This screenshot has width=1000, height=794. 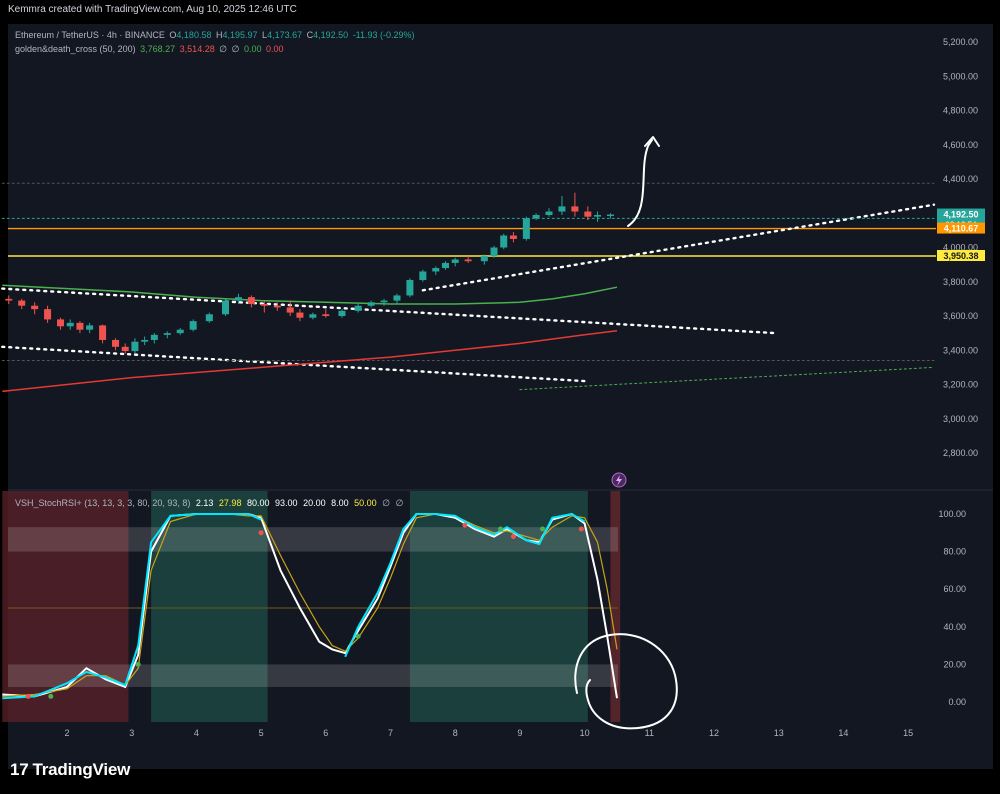 What do you see at coordinates (81, 769) in the screenshot?
I see `tradingview-logo-text: TradingView` at bounding box center [81, 769].